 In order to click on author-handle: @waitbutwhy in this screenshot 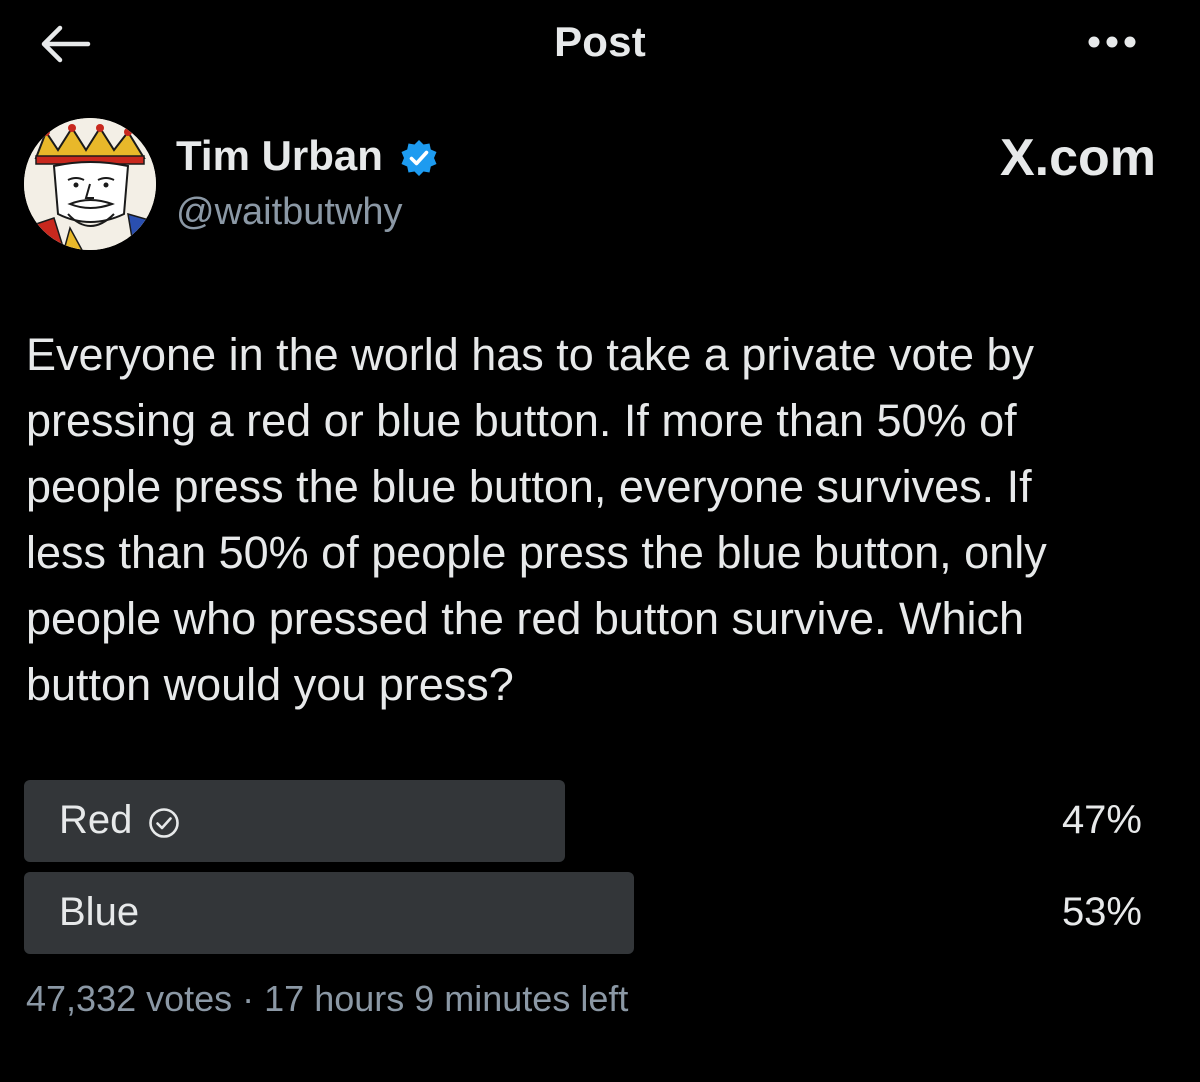, I will do `click(289, 212)`.